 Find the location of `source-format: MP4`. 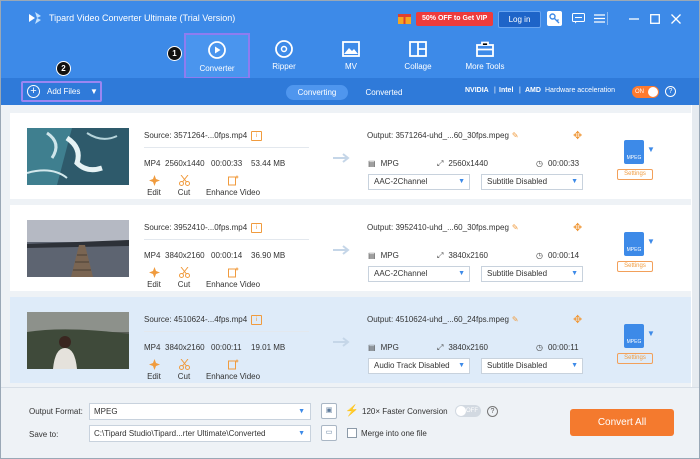

source-format: MP4 is located at coordinates (152, 163).